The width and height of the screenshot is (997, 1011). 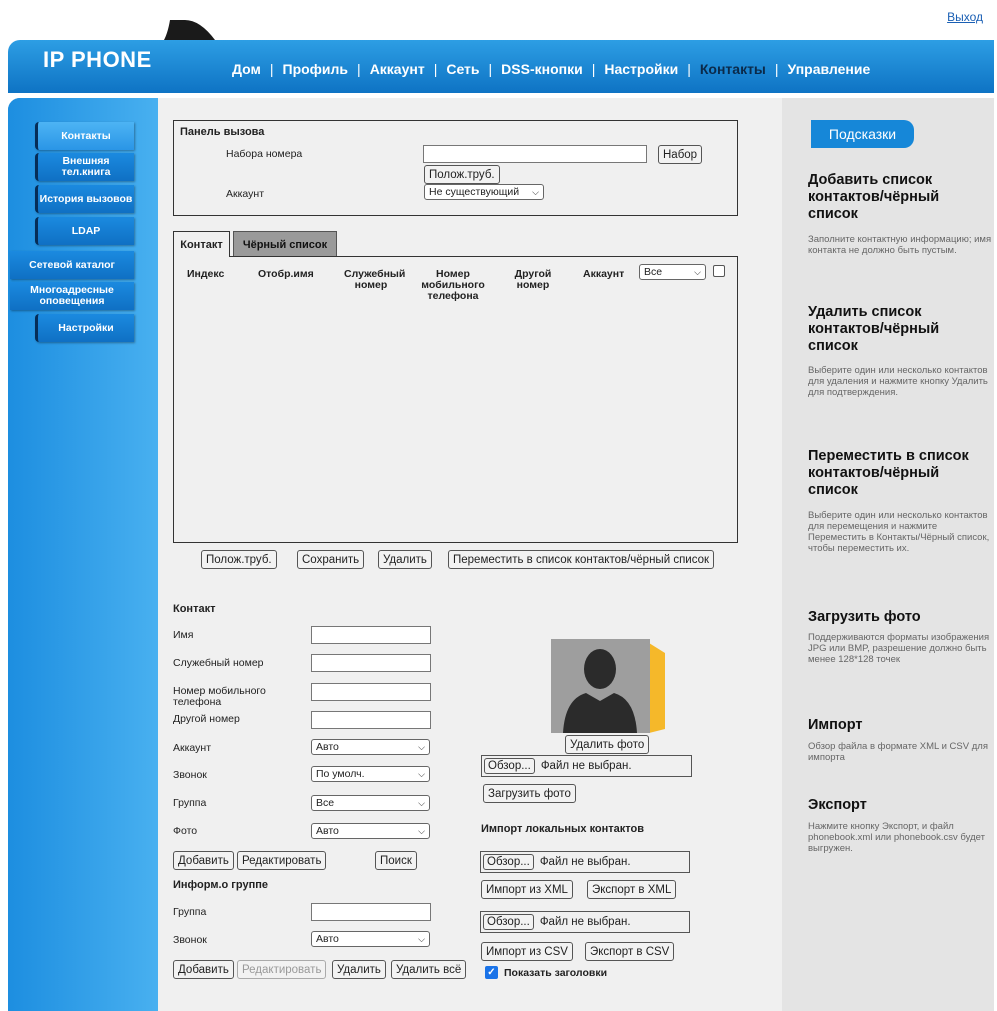 I want to click on group-name-input, so click(x=371, y=912).